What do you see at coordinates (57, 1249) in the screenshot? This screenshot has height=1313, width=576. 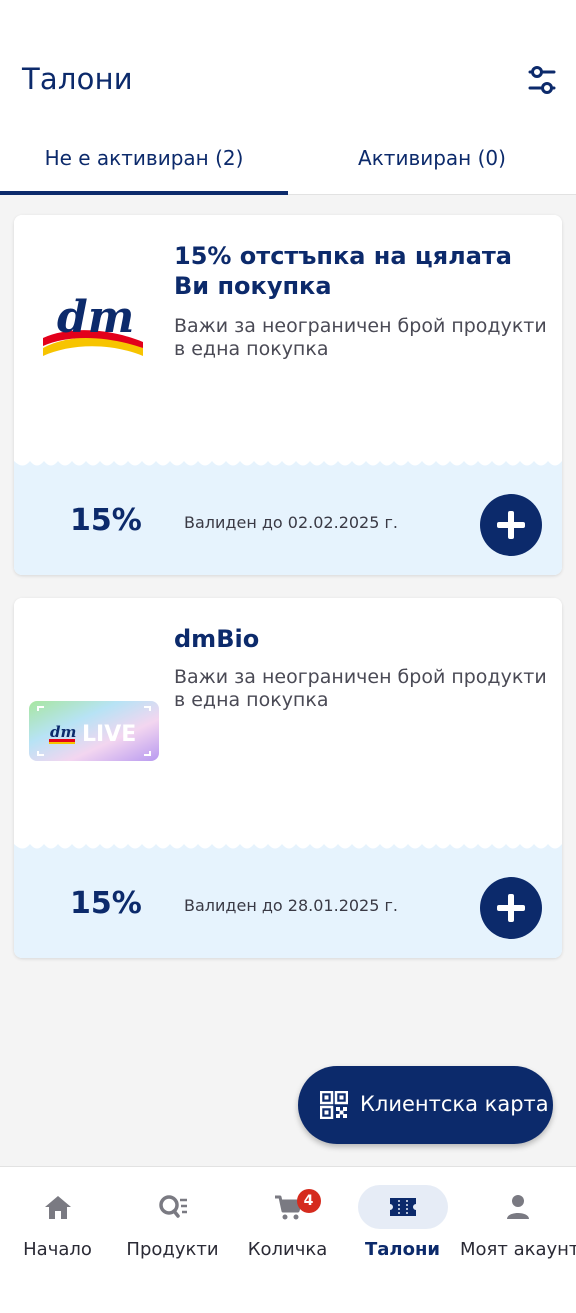 I see `nav-label: Начало` at bounding box center [57, 1249].